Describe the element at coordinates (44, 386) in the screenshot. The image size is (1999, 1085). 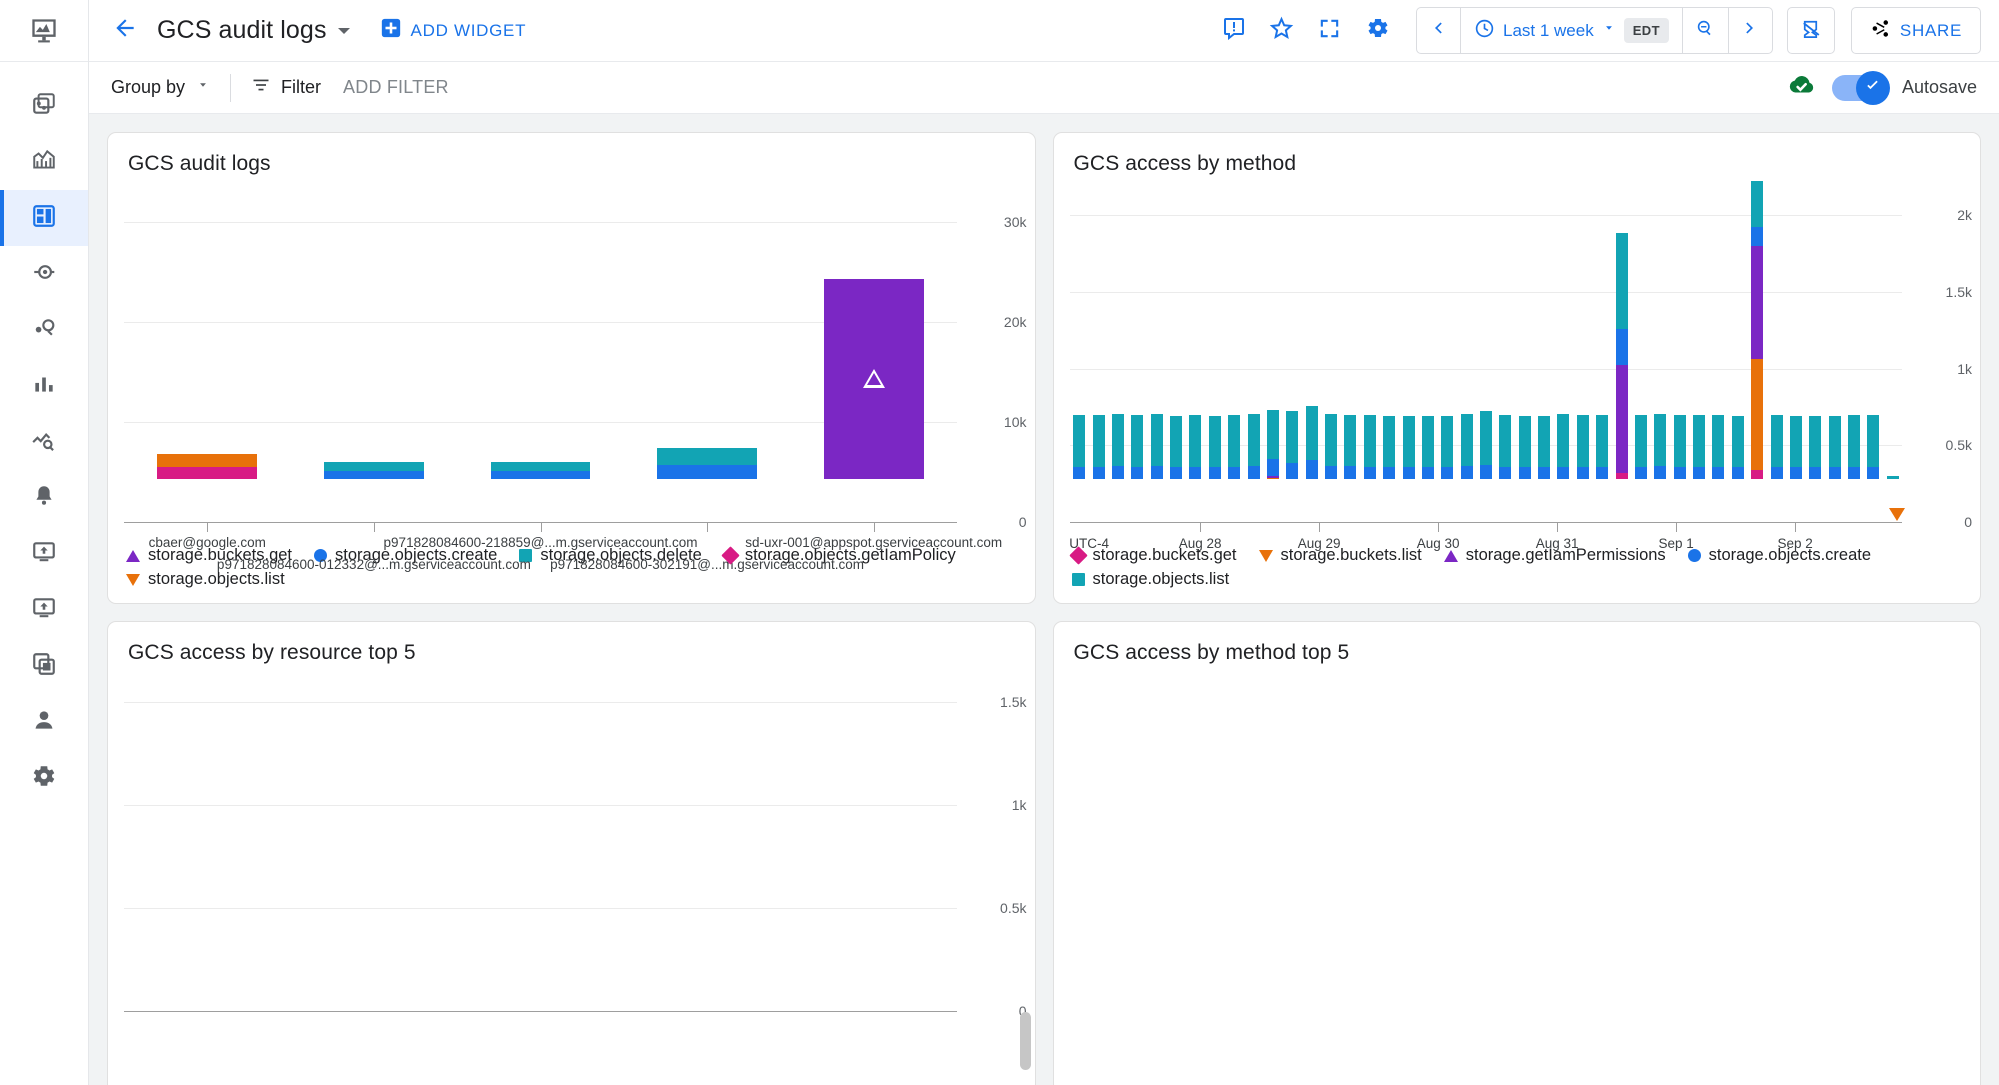
I see `sidebar-item-charts` at that location.